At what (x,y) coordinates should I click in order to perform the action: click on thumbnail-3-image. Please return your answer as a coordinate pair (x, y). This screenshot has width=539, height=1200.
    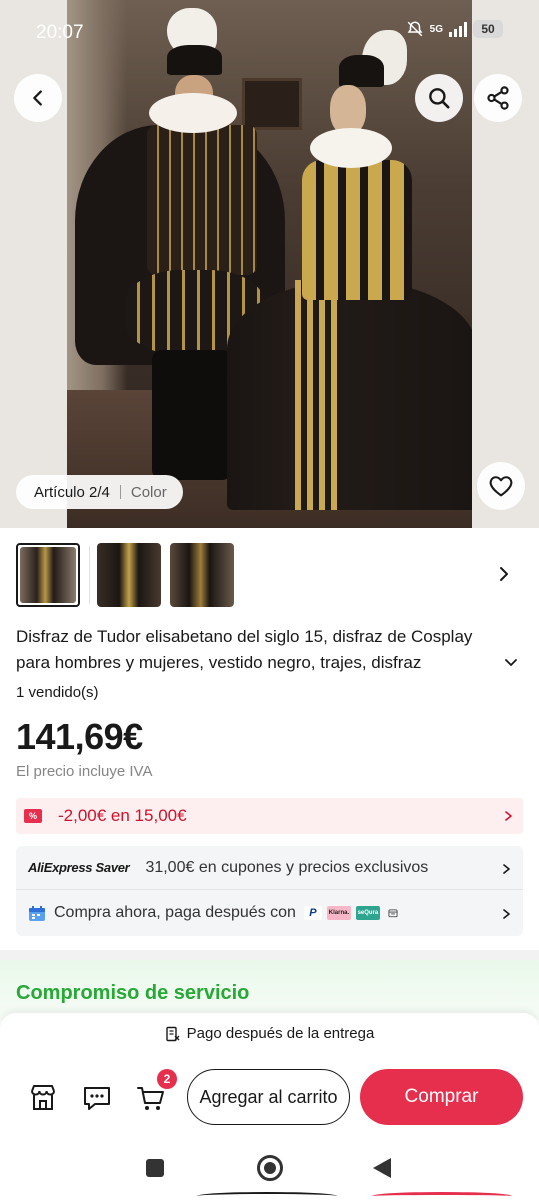
    Looking at the image, I should click on (202, 575).